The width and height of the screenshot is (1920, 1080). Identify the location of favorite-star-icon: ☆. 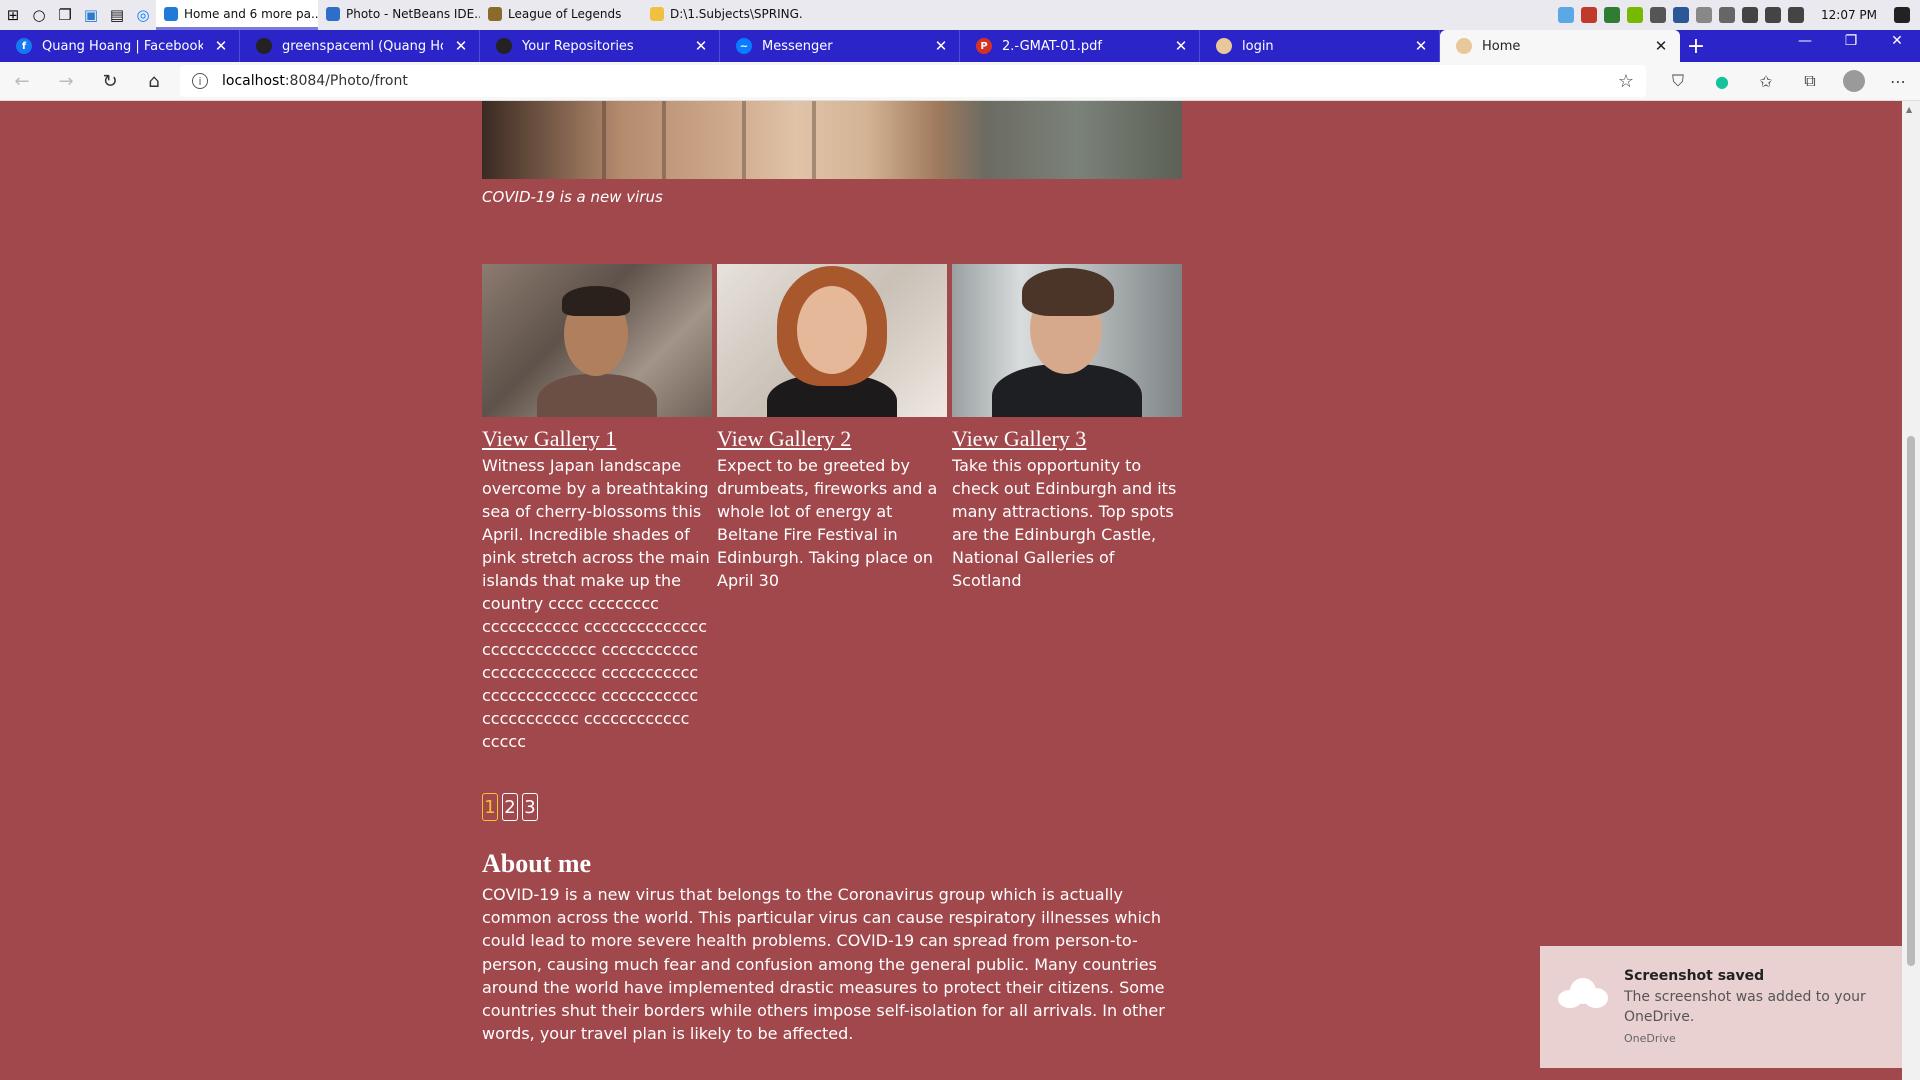
(1626, 81).